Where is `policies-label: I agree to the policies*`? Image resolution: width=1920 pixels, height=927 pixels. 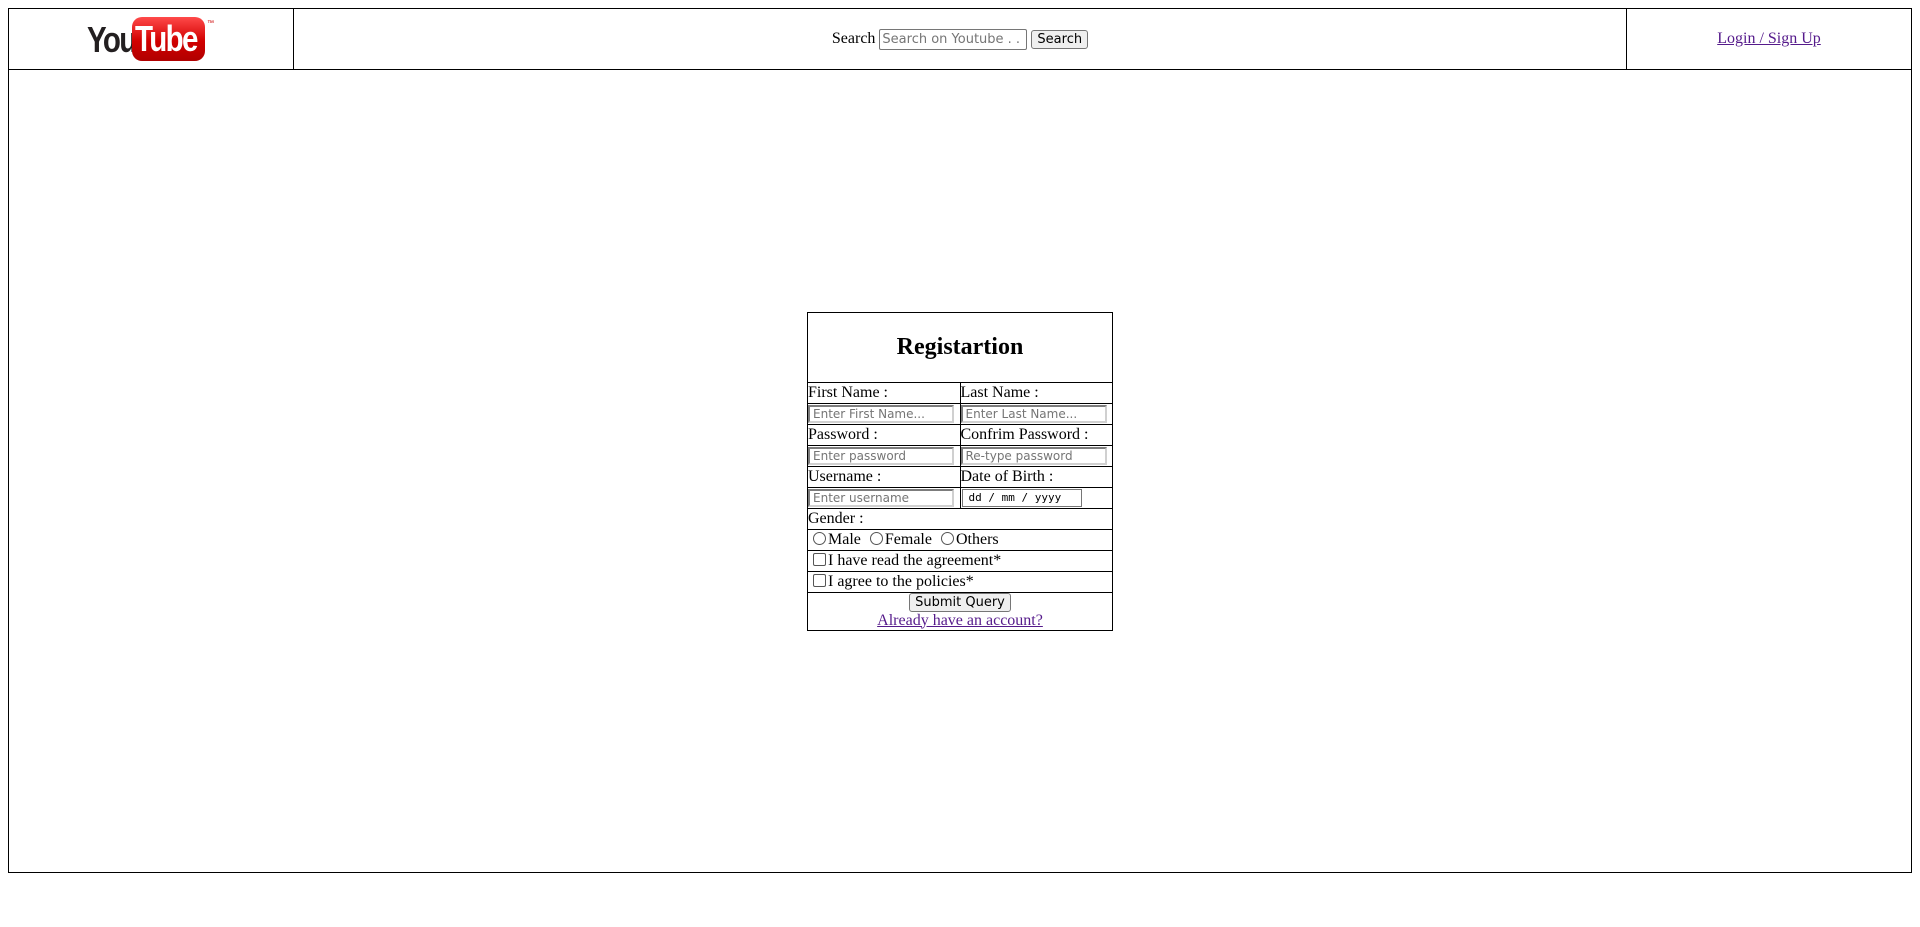
policies-label: I agree to the policies* is located at coordinates (901, 581).